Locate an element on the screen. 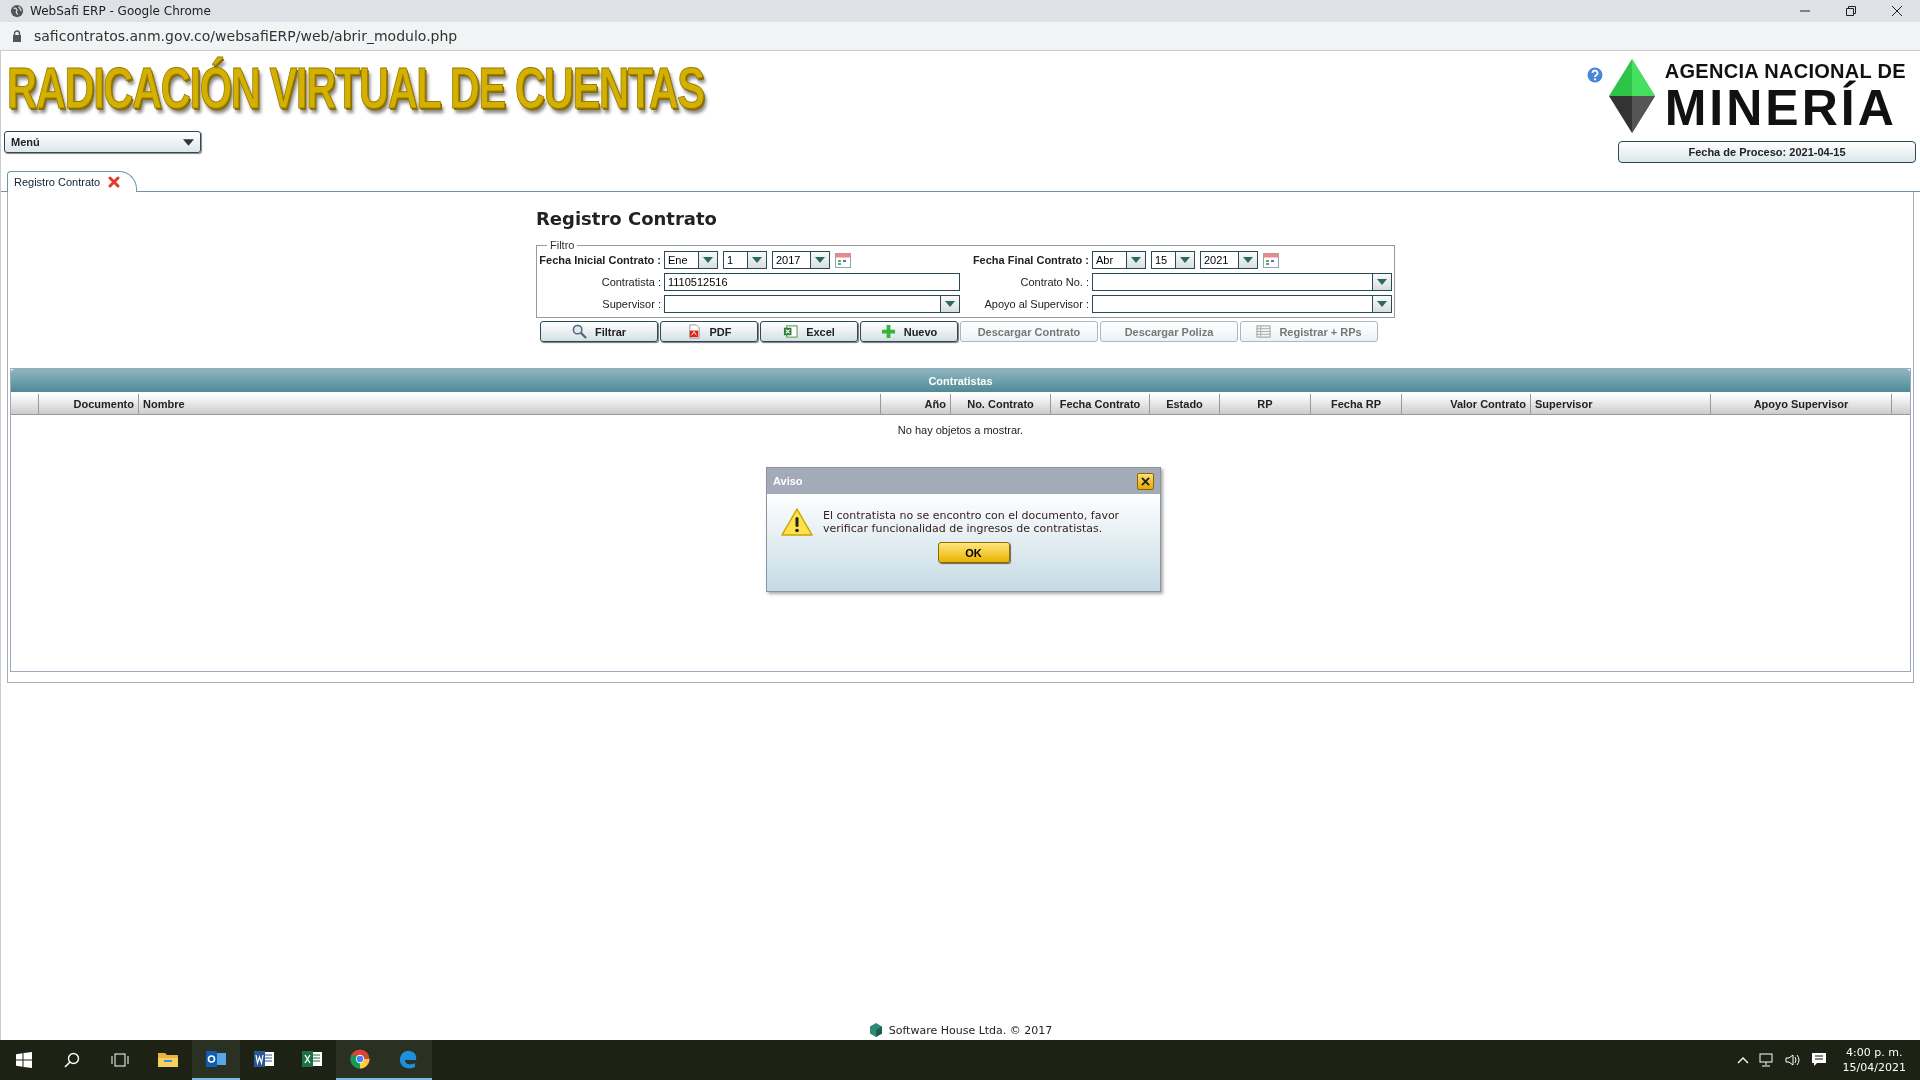 This screenshot has height=1080, width=1920. footer-copyright: Software House Ltda. © 2017 is located at coordinates (970, 1030).